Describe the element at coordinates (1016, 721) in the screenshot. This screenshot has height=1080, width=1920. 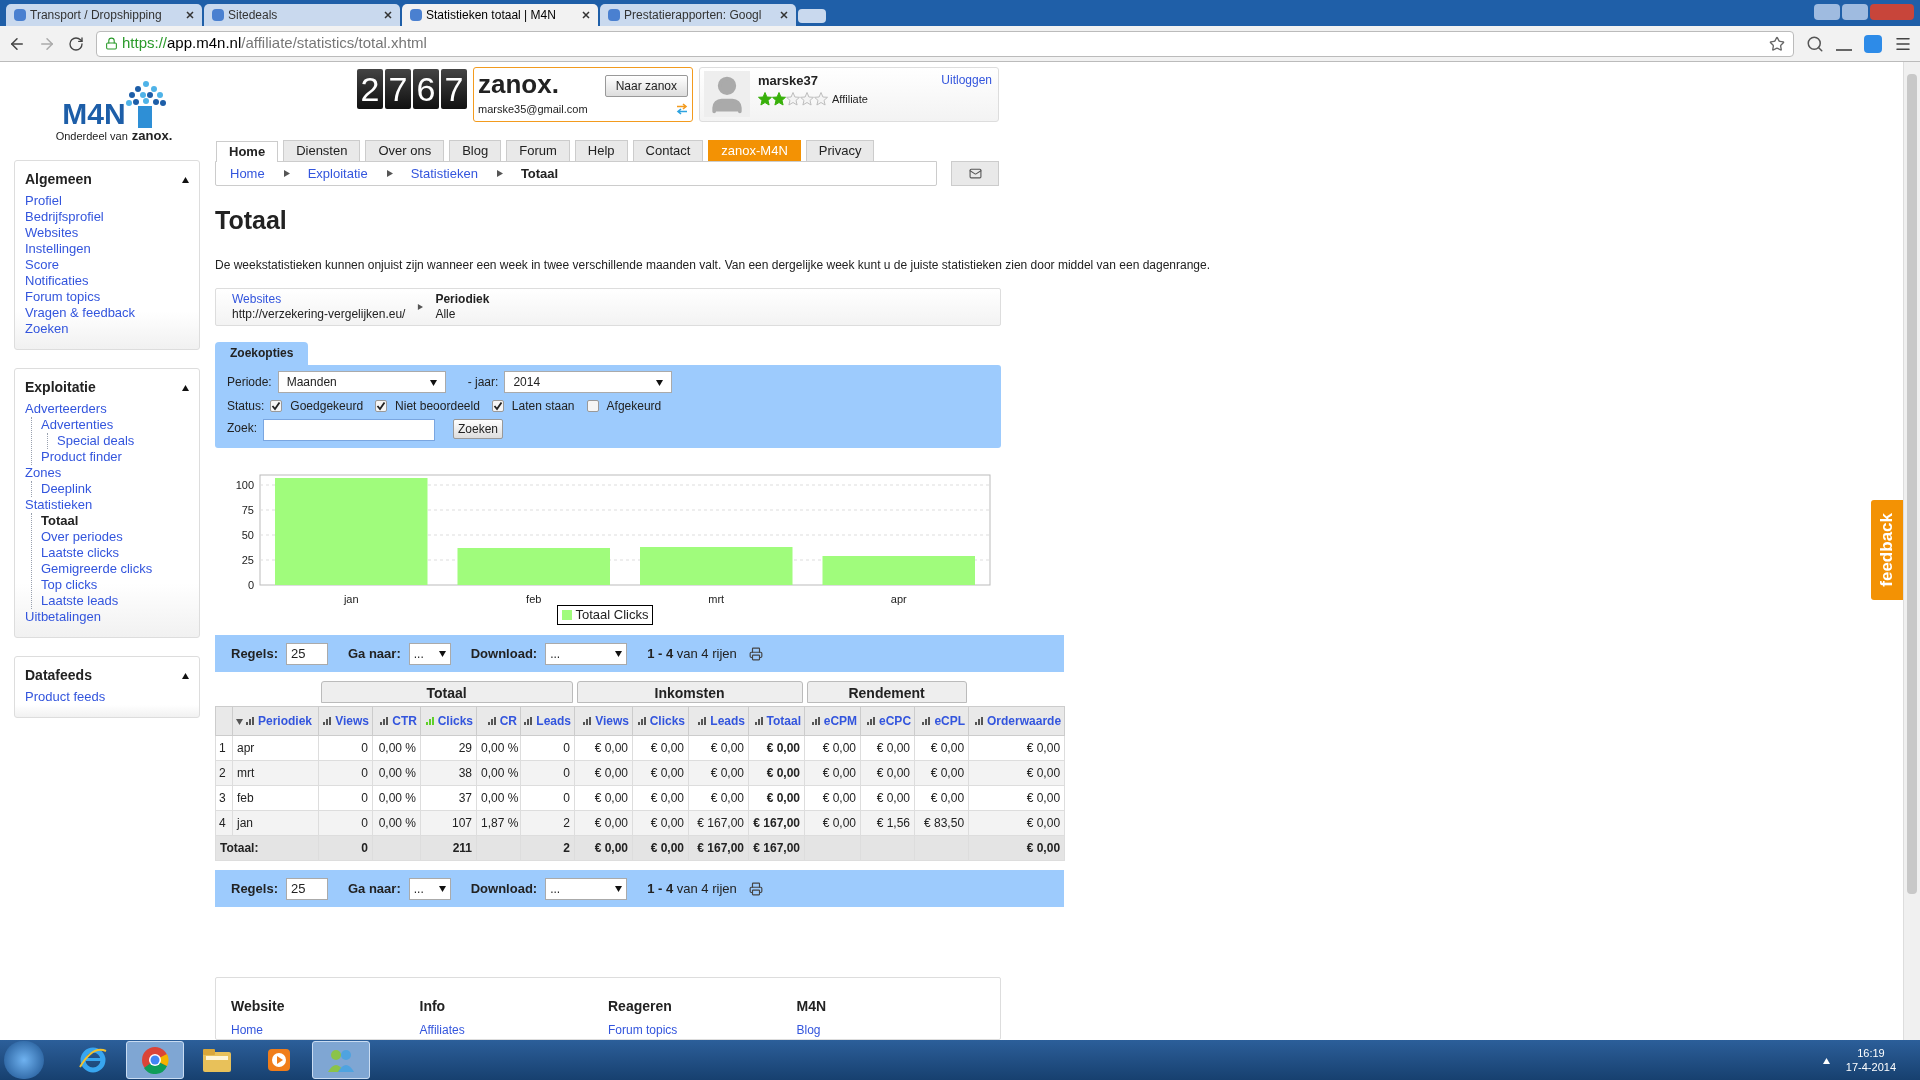
I see `column-header: Orderwaarde` at that location.